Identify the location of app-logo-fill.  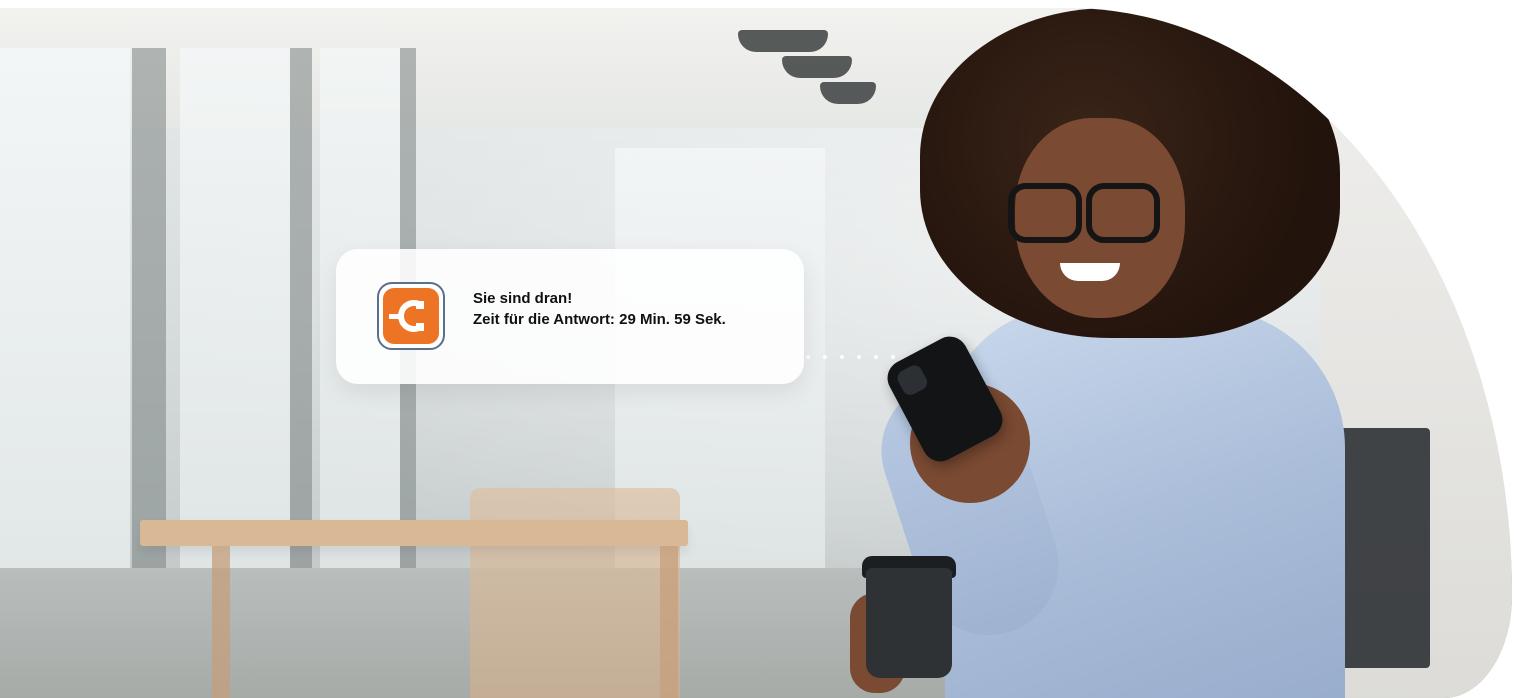
(411, 316).